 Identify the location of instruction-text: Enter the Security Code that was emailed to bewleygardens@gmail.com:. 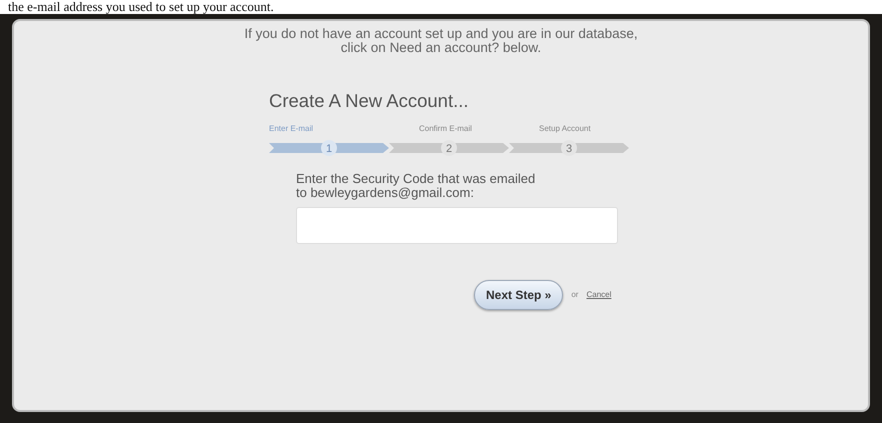
(416, 186).